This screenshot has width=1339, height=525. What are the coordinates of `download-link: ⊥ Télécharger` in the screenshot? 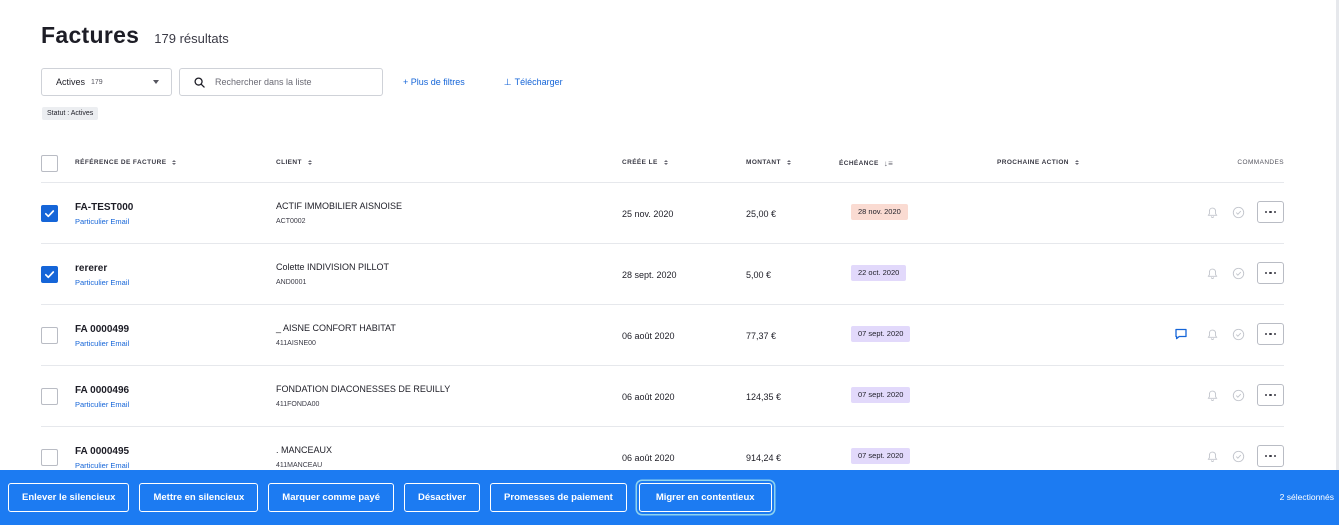 It's located at (533, 82).